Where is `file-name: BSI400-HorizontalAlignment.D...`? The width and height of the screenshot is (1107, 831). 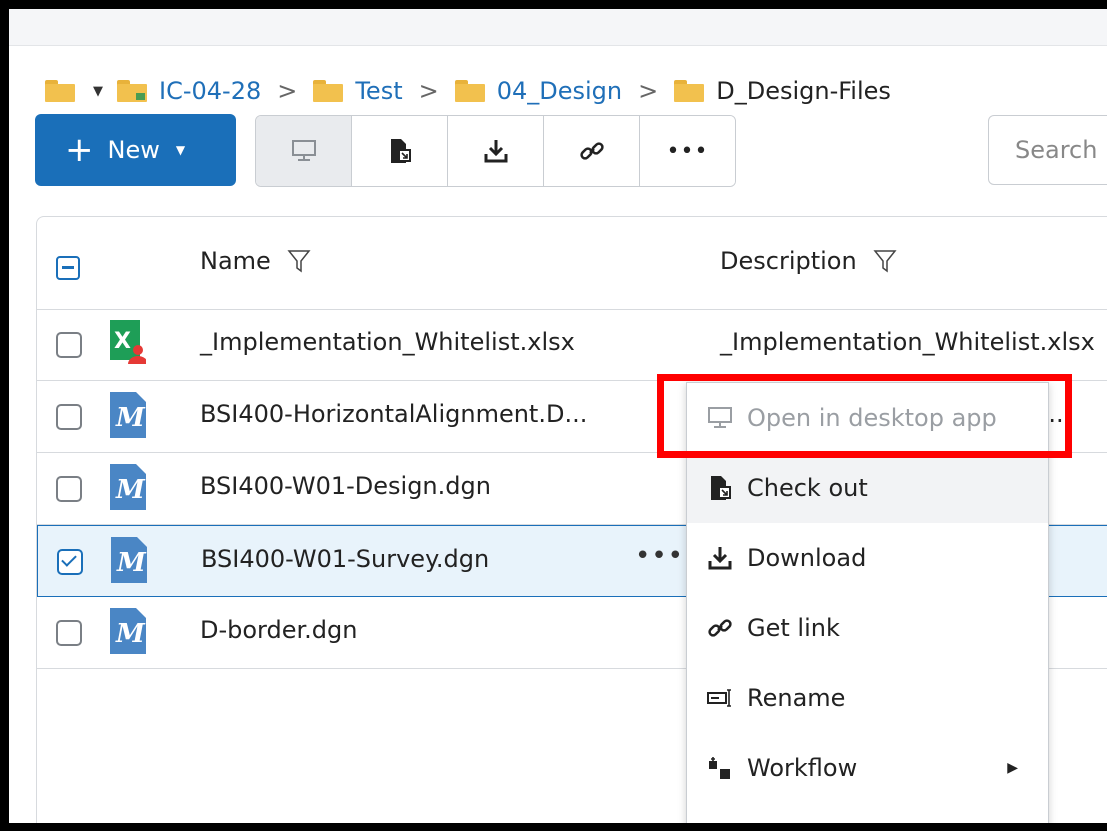 file-name: BSI400-HorizontalAlignment.D... is located at coordinates (393, 414).